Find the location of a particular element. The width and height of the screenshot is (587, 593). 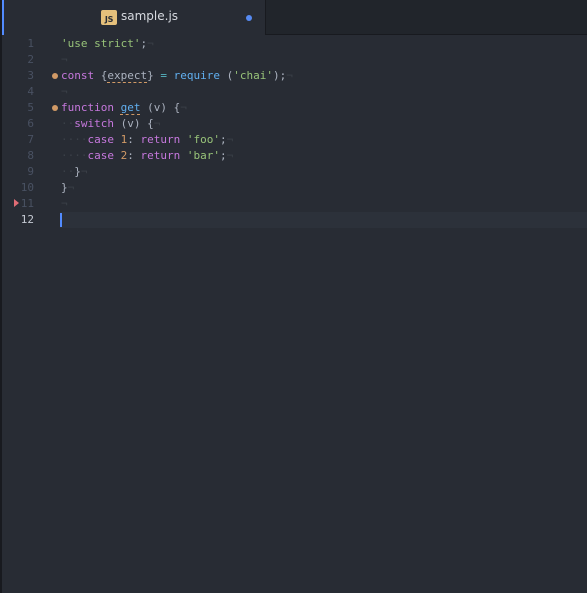

code-text: ··}¬ is located at coordinates (74, 172).